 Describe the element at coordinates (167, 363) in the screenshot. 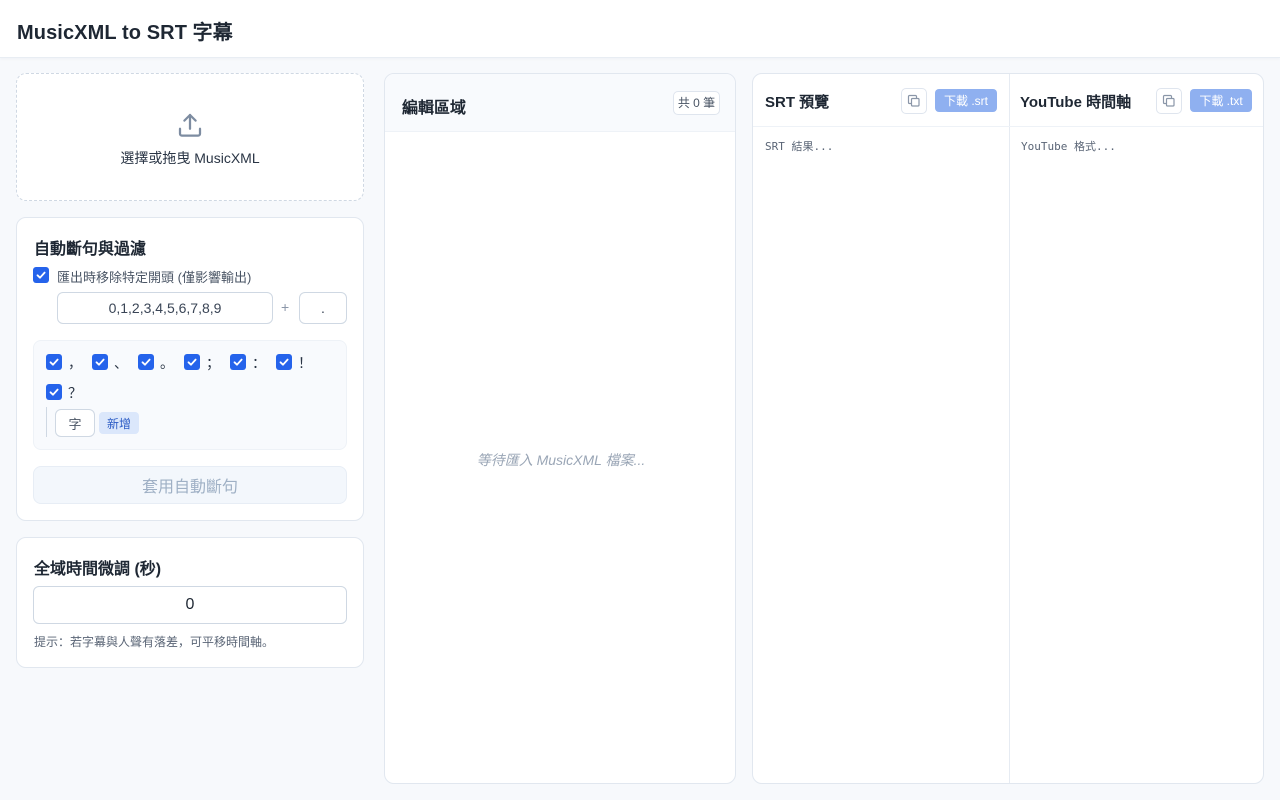

I see `punct-char-period: 。` at that location.